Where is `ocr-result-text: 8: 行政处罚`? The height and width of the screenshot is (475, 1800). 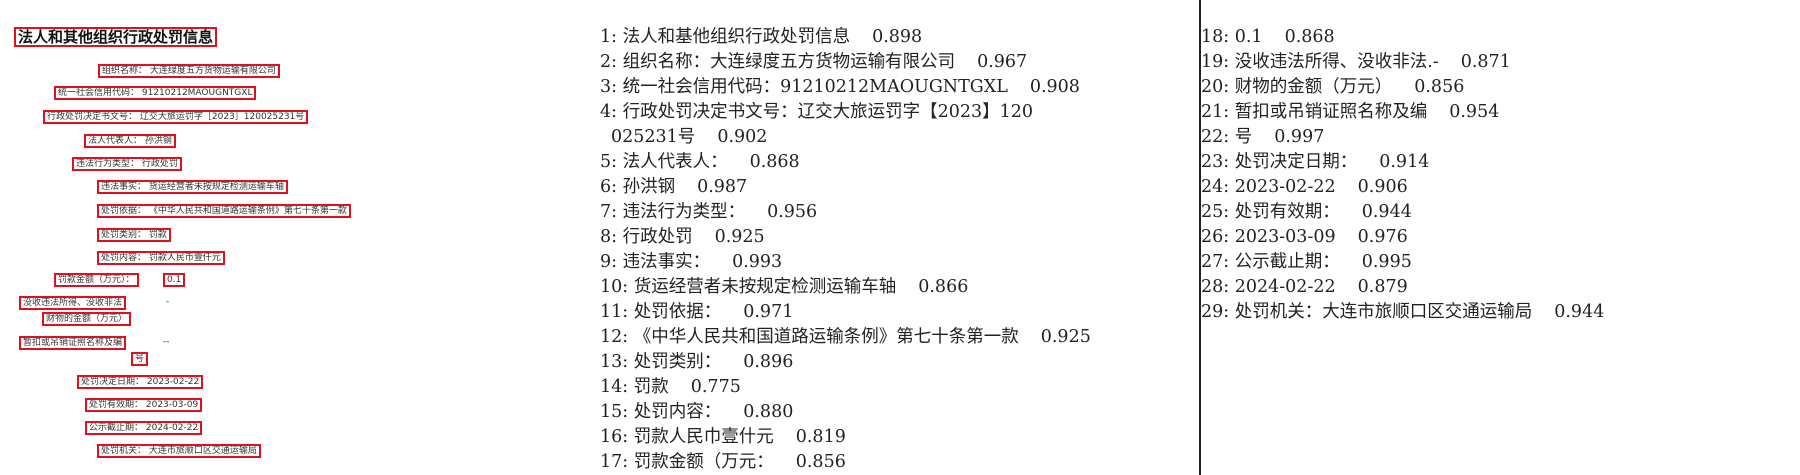
ocr-result-text: 8: 行政处罚 is located at coordinates (646, 237).